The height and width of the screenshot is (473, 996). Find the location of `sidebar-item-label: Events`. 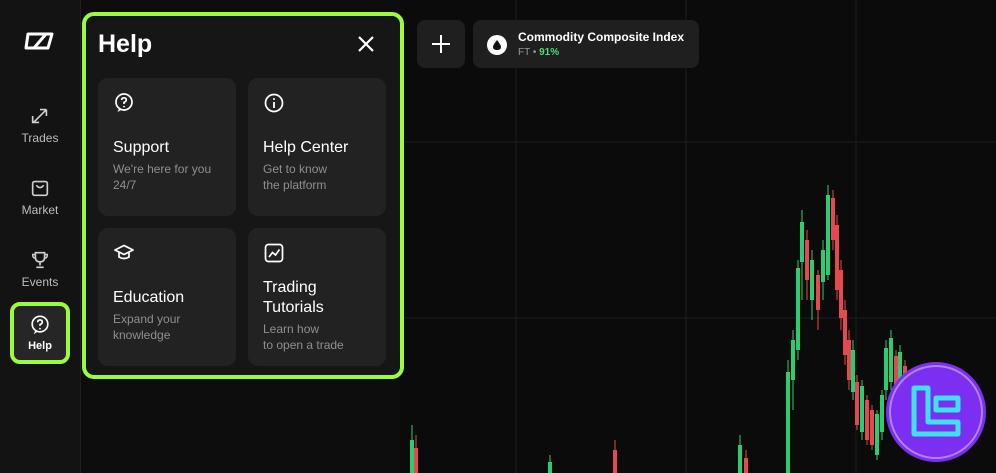

sidebar-item-label: Events is located at coordinates (40, 282).